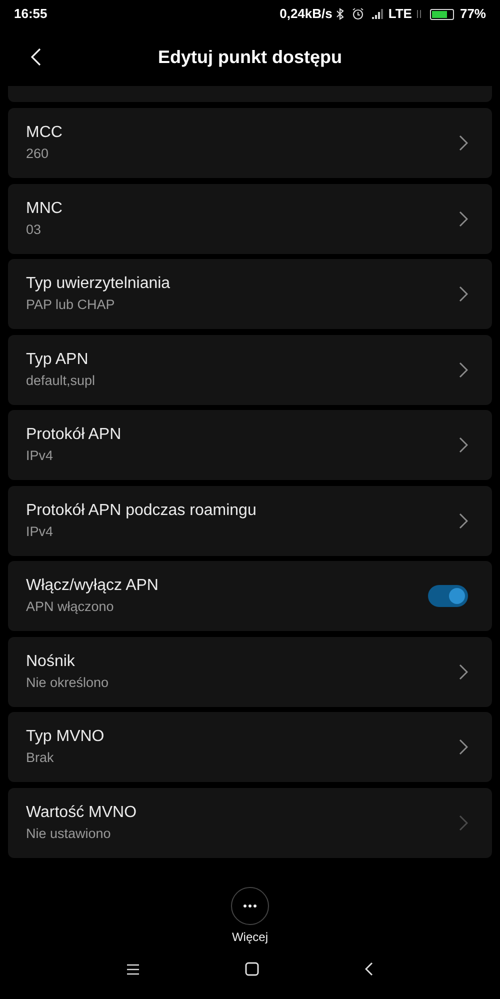 The image size is (500, 999). Describe the element at coordinates (250, 671) in the screenshot. I see `setting-row: Nośnik Nie określono` at that location.